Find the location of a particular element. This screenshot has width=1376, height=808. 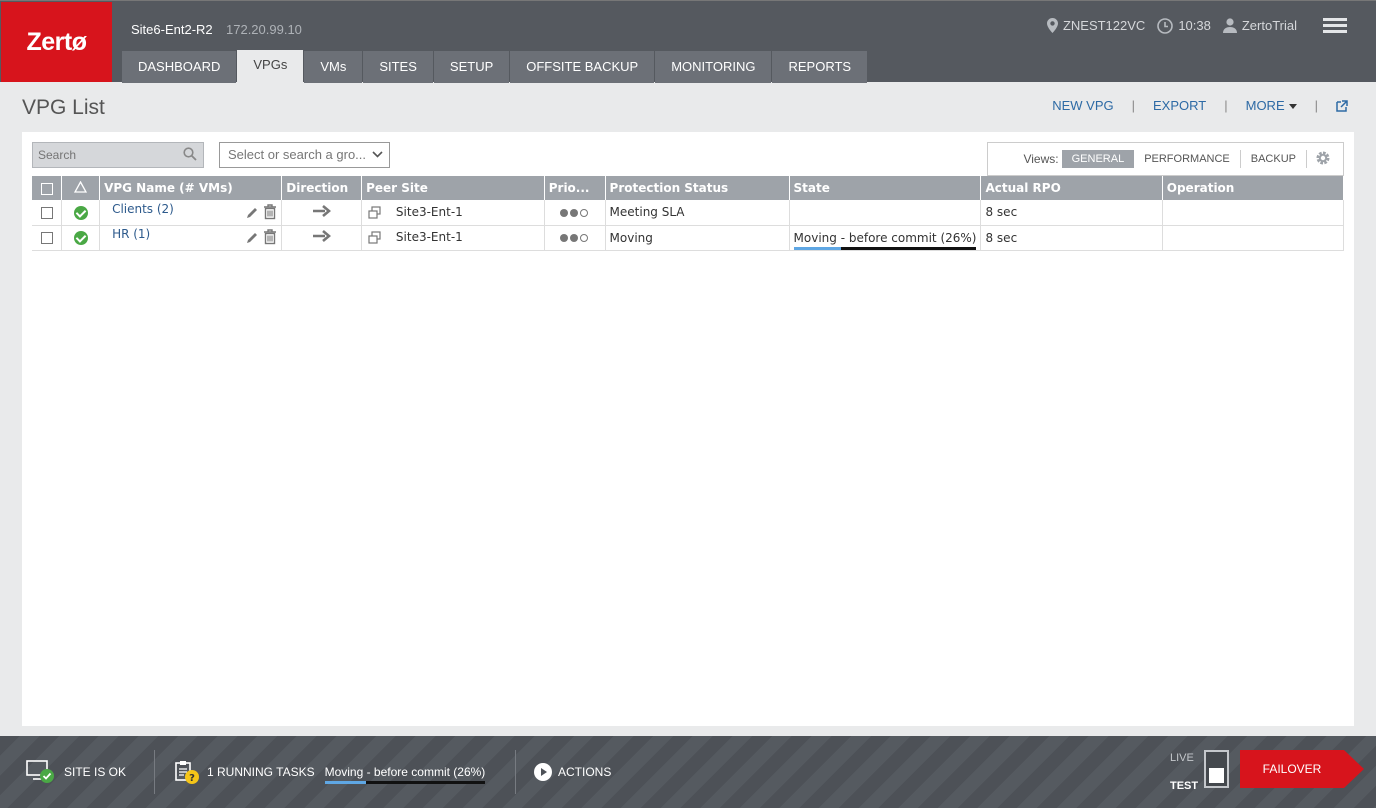

gear-icon is located at coordinates (1325, 159).